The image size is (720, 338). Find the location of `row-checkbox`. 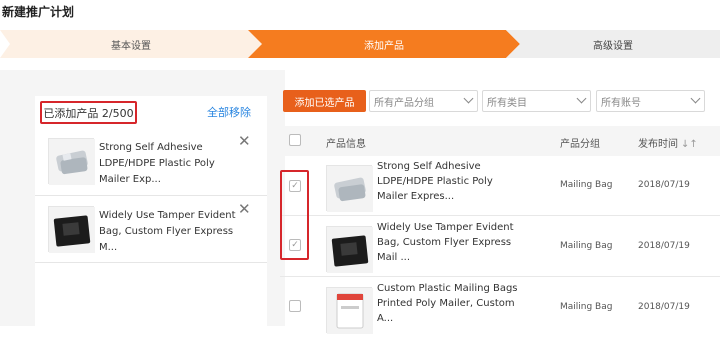

row-checkbox is located at coordinates (295, 306).